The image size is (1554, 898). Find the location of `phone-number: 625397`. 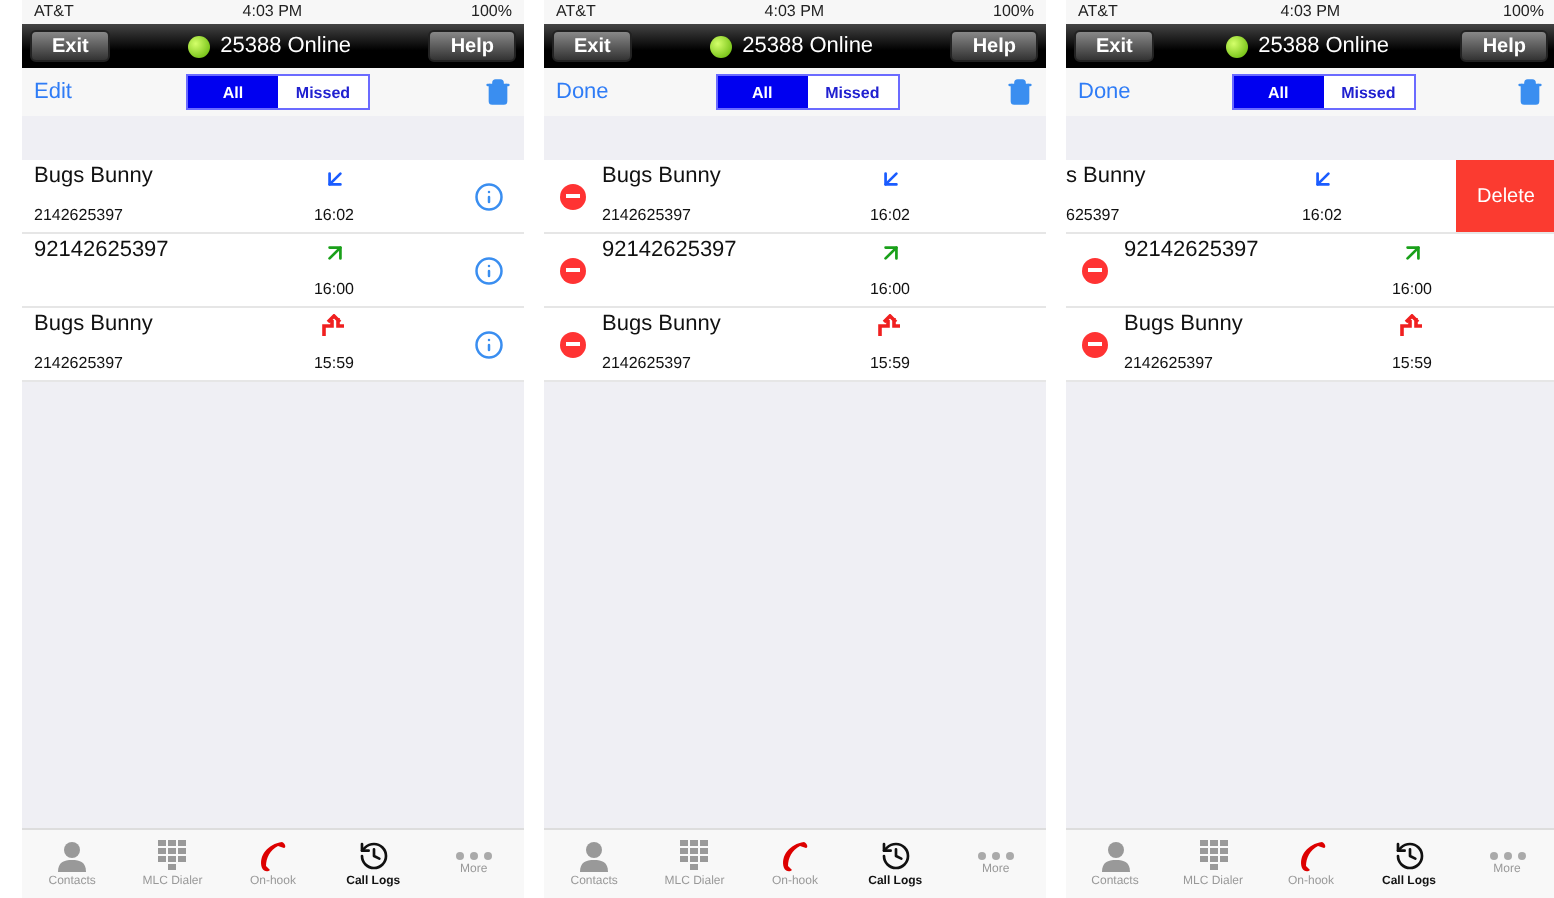

phone-number: 625397 is located at coordinates (1094, 215).